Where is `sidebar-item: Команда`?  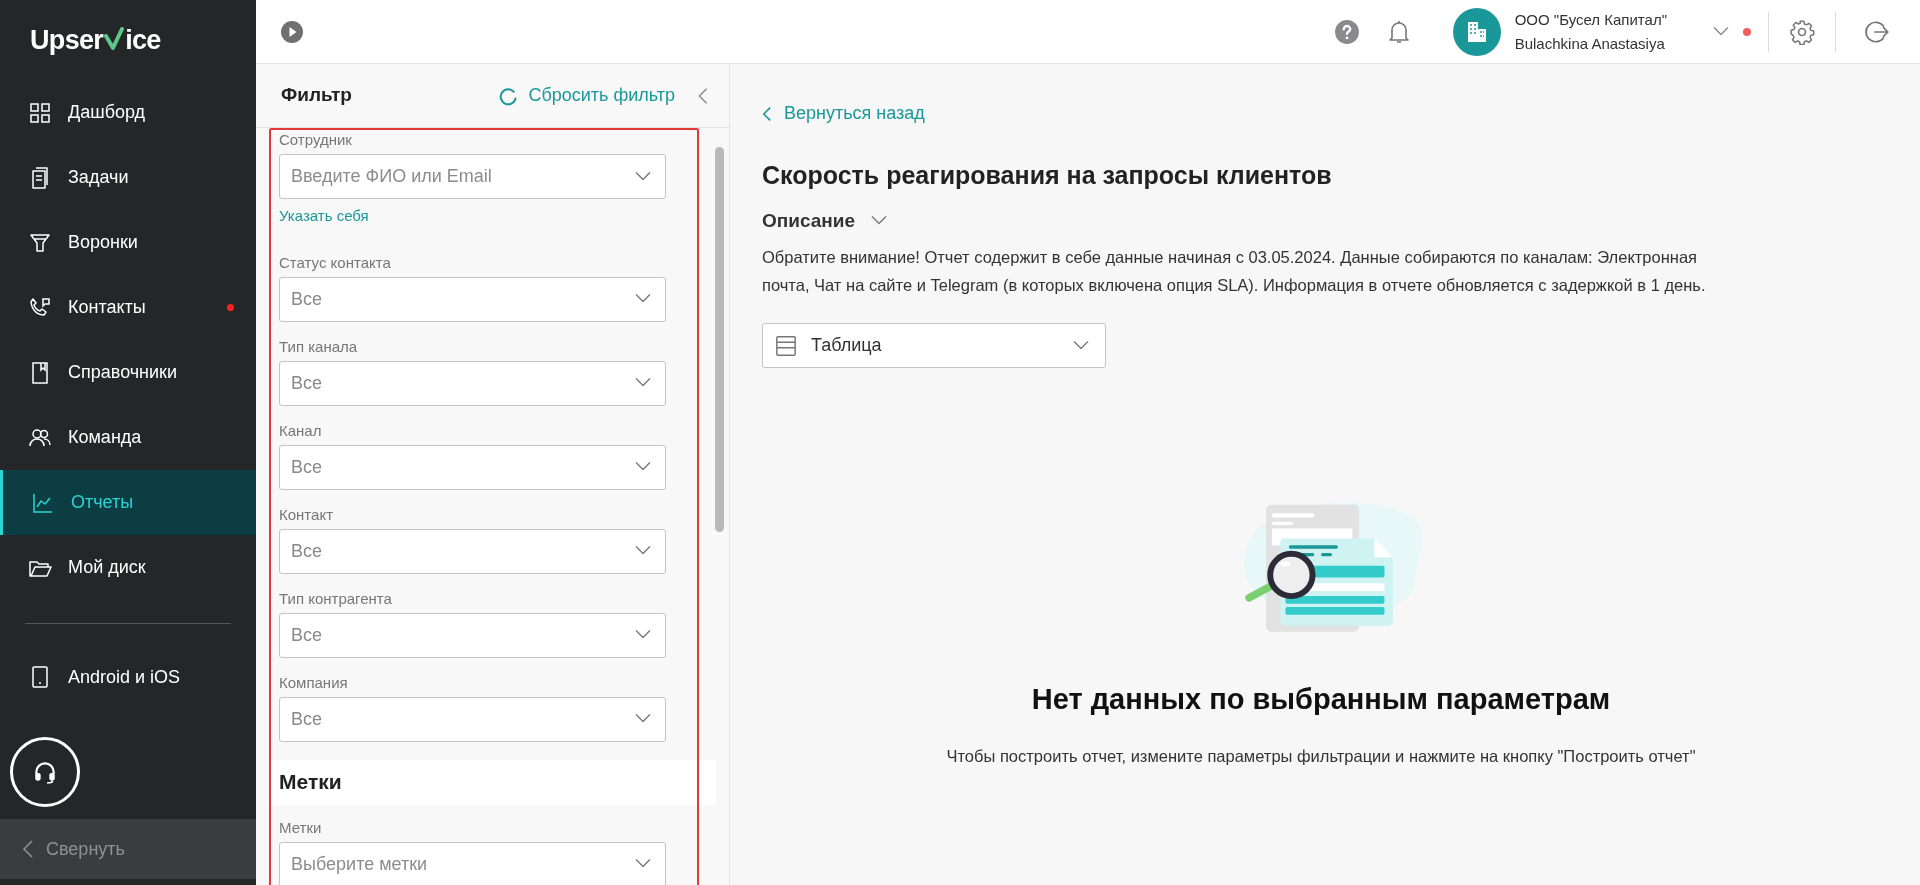
sidebar-item: Команда is located at coordinates (128, 437).